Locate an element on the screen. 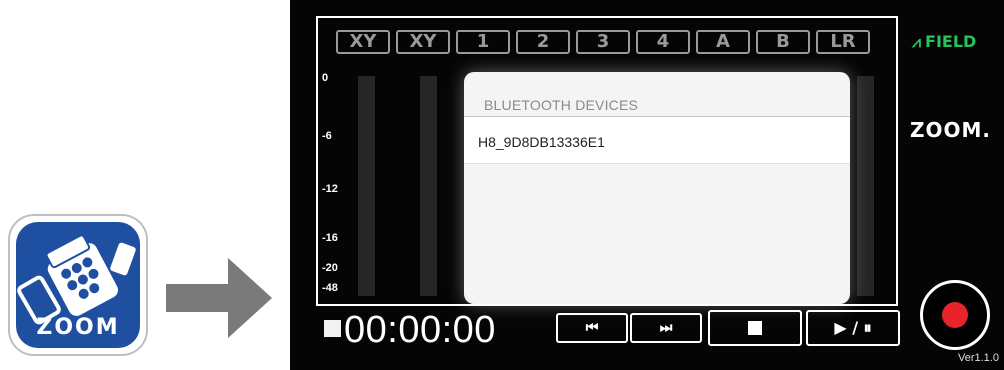 The image size is (1004, 370). timecode-display: 00:00:00 is located at coordinates (420, 330).